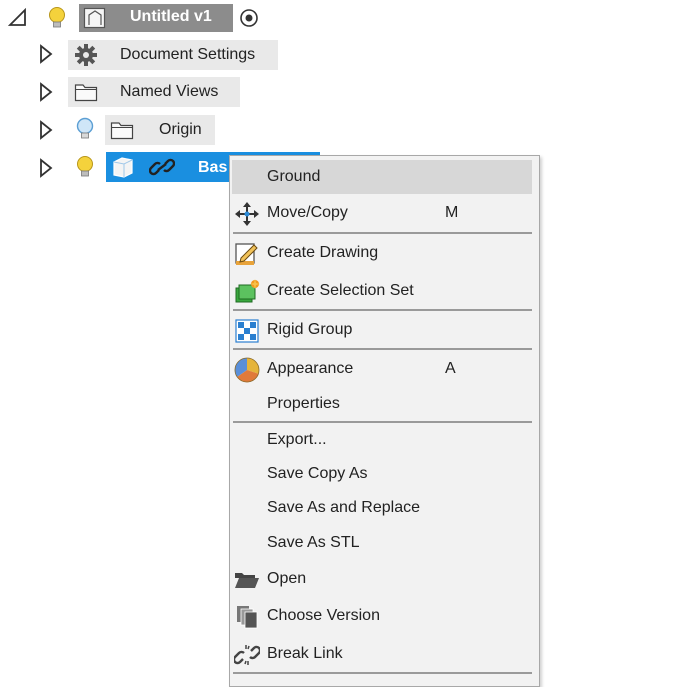 This screenshot has height=687, width=678. What do you see at coordinates (247, 580) in the screenshot?
I see `open-folder-icon` at bounding box center [247, 580].